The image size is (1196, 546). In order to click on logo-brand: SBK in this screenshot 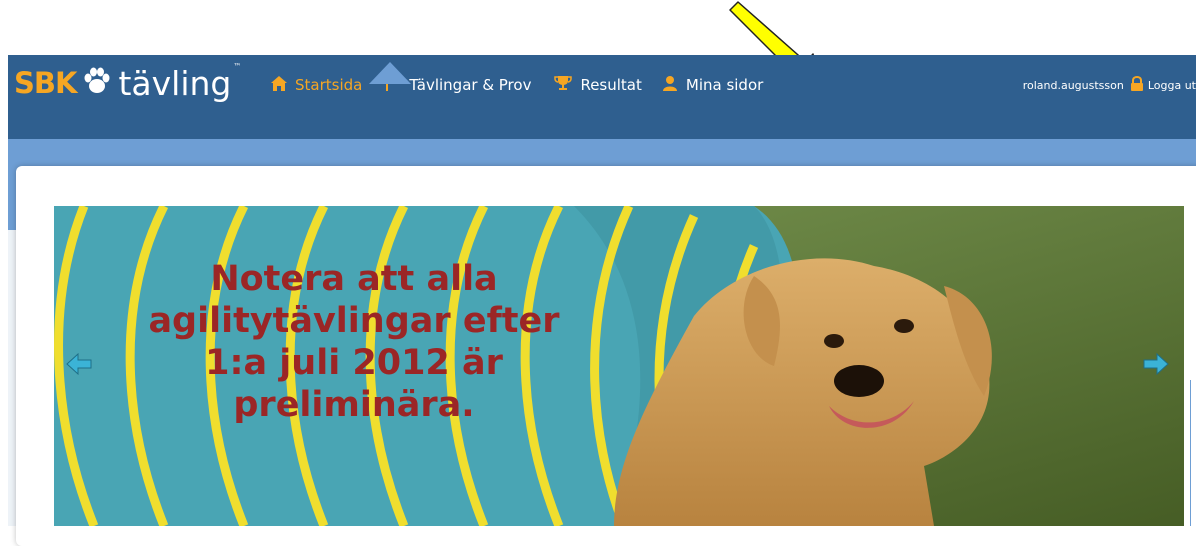, I will do `click(45, 83)`.